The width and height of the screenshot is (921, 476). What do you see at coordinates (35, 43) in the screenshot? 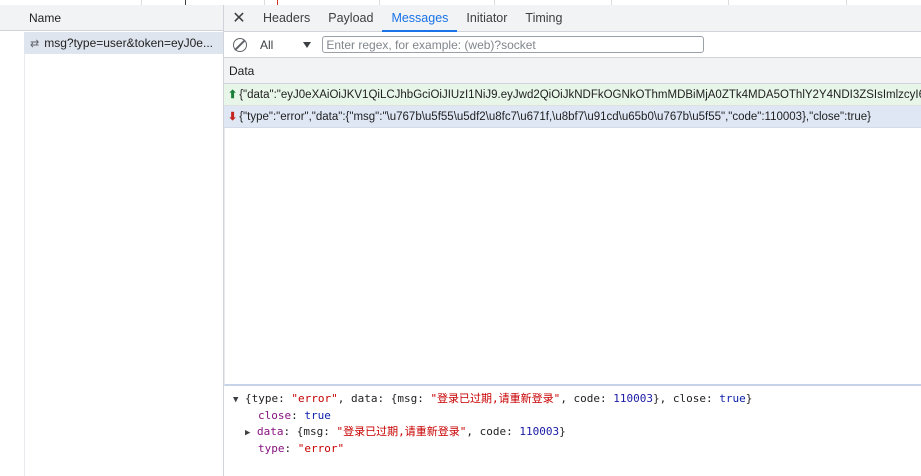
I see `websocket-icon: ⇄` at bounding box center [35, 43].